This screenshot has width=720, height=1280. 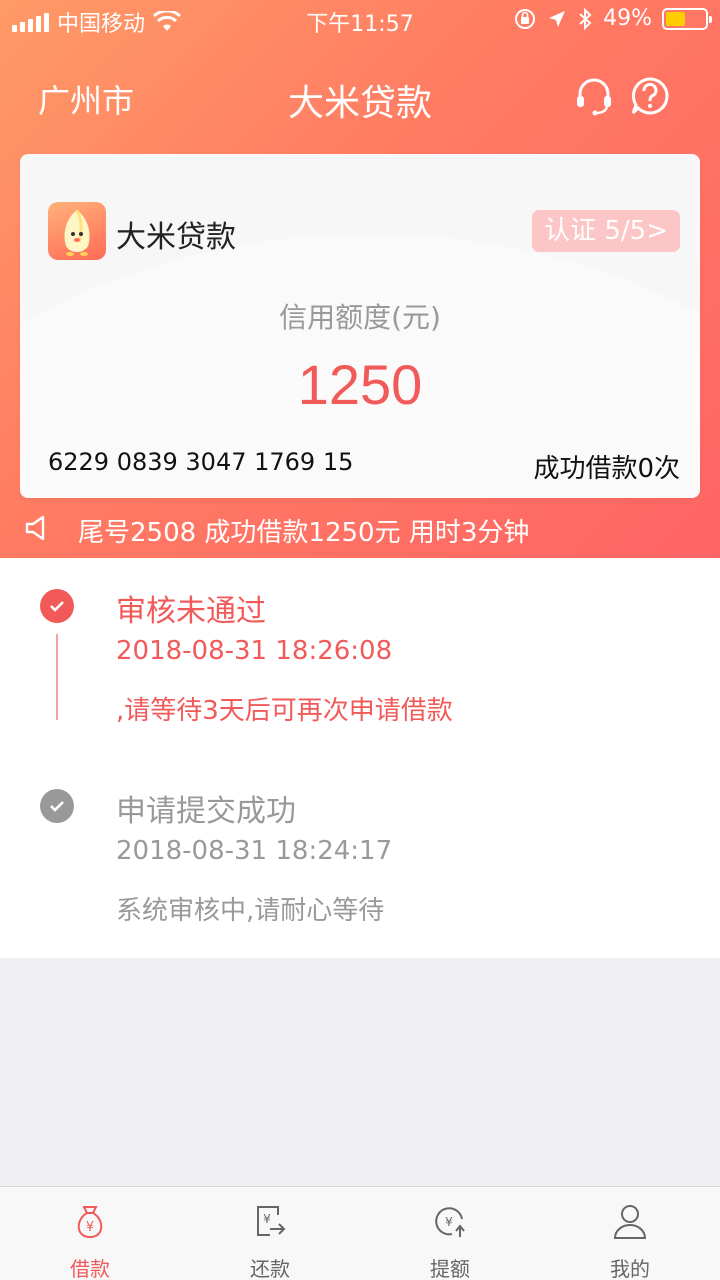 I want to click on tab-label: 提额, so click(x=450, y=1268).